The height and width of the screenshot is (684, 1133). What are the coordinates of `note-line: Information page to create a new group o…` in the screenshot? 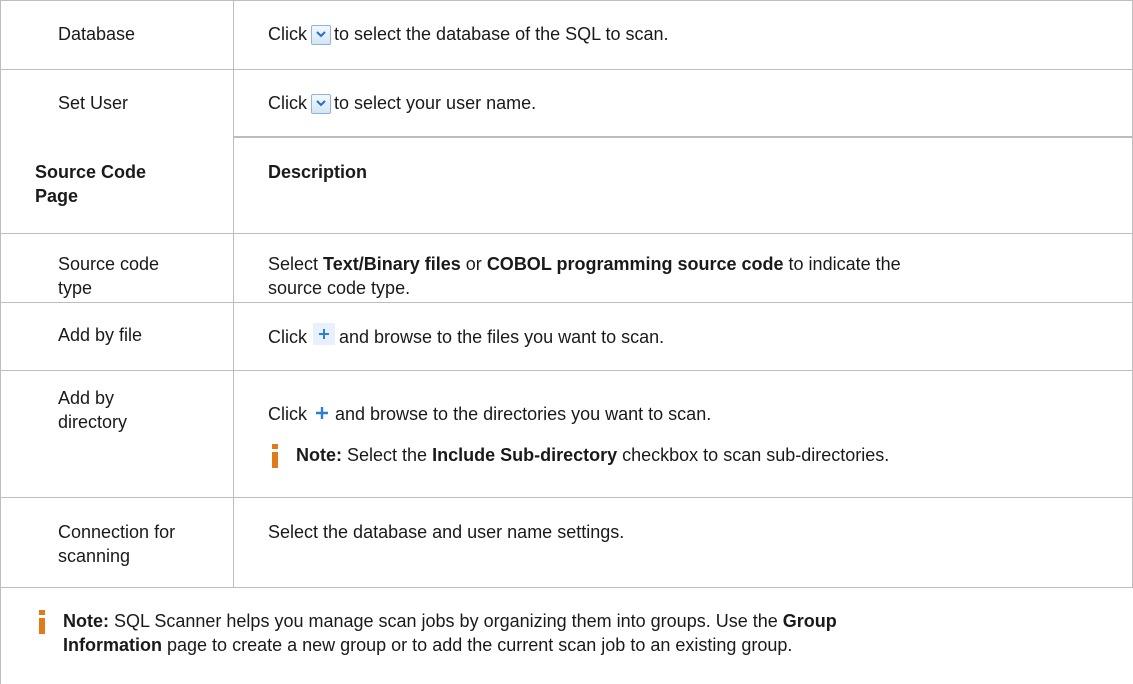 It's located at (588, 645).